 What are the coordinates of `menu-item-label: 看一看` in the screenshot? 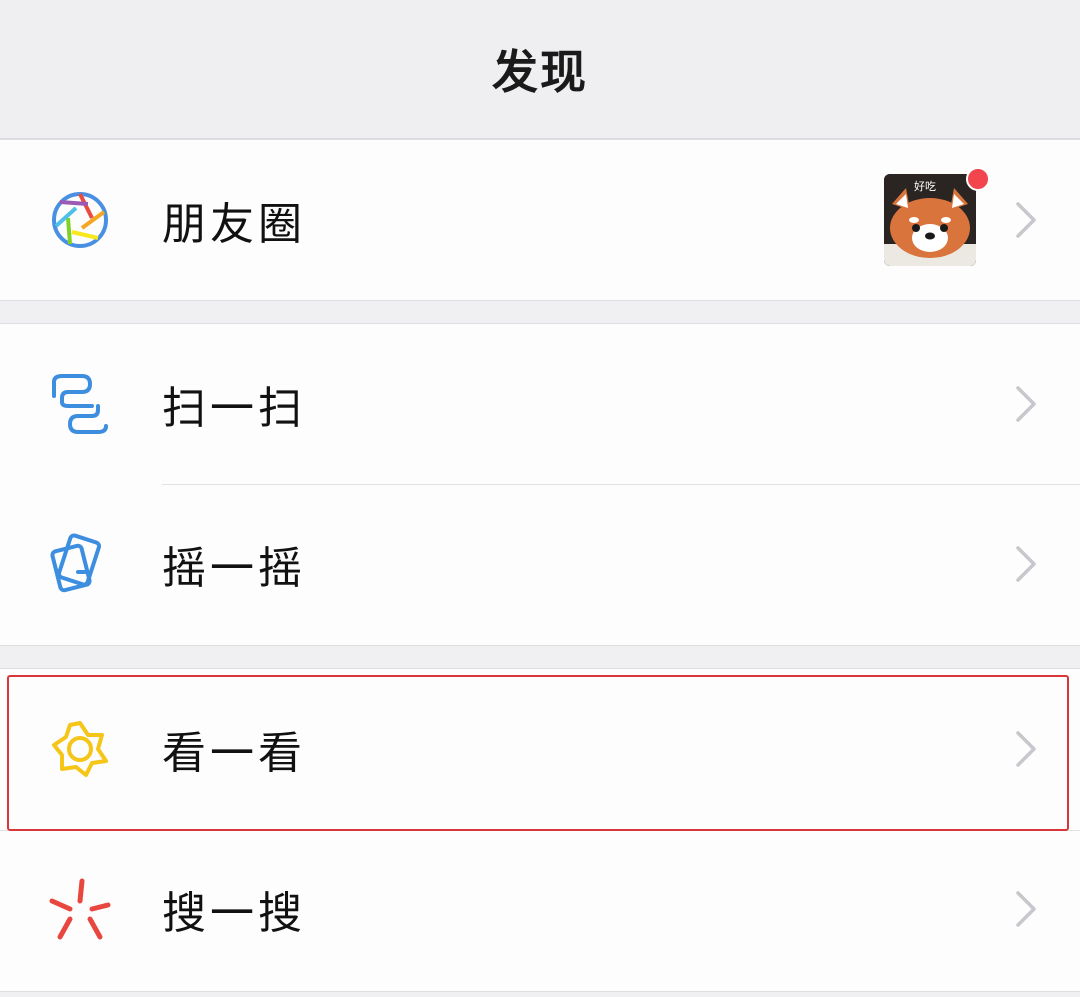 It's located at (234, 753).